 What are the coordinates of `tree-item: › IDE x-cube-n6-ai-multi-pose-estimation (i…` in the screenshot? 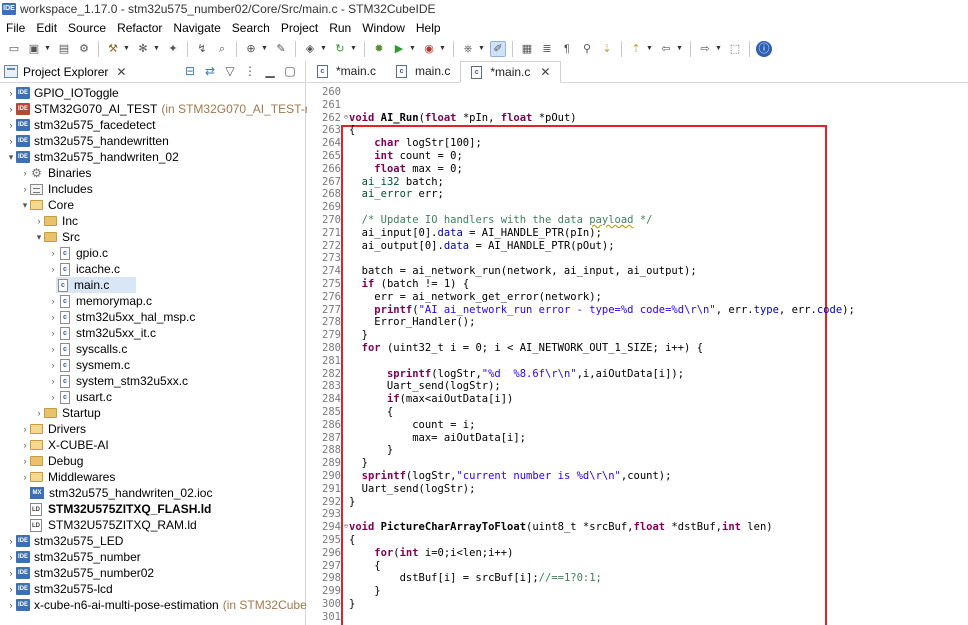 It's located at (163, 605).